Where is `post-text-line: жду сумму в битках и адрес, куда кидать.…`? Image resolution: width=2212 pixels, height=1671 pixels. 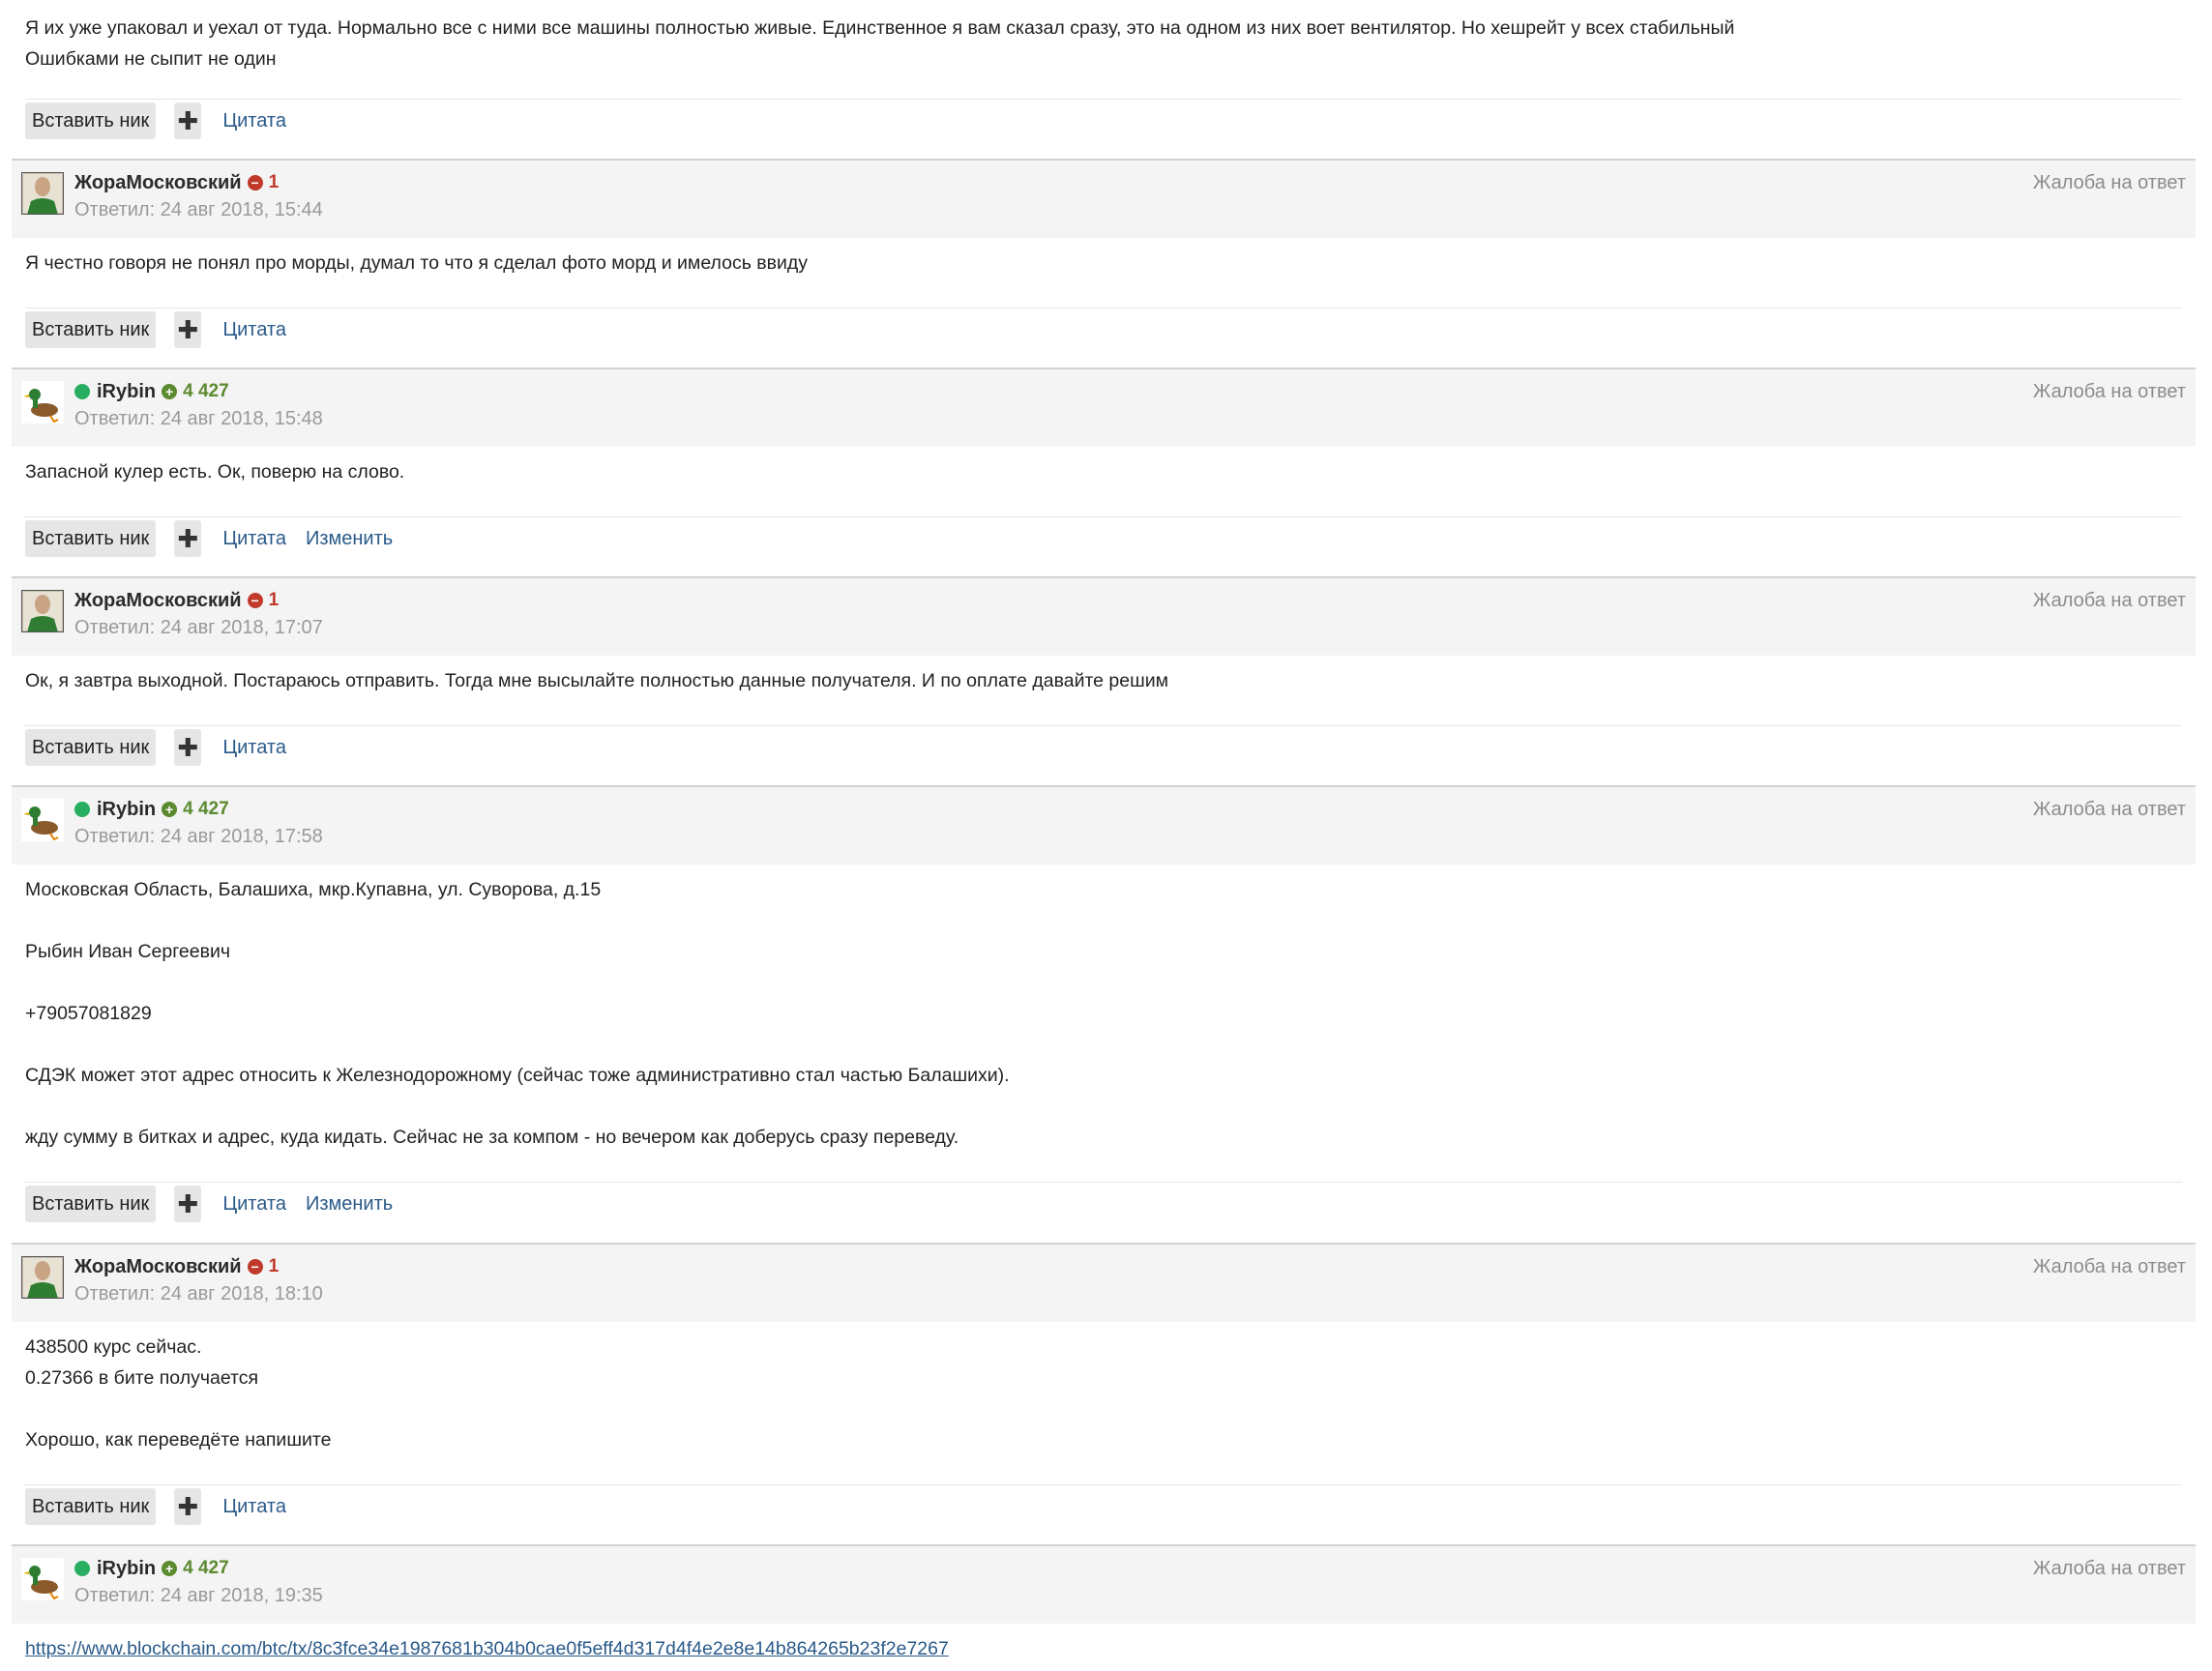
post-text-line: жду сумму в битках и адрес, куда кидать.… is located at coordinates (492, 1137).